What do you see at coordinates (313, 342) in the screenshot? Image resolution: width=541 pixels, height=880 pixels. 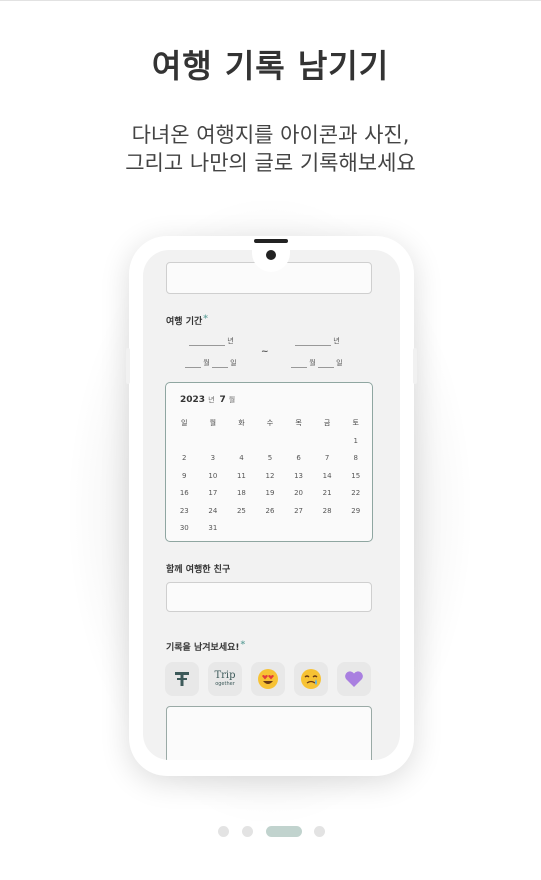 I see `end-year-input` at bounding box center [313, 342].